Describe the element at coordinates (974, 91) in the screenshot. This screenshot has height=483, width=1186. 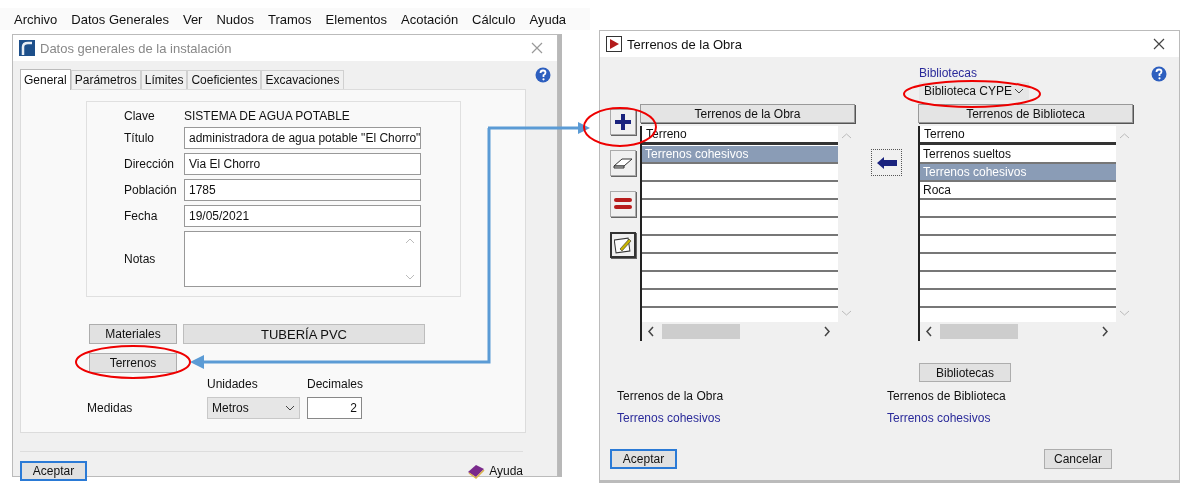
I see `library-dropdown: Biblioteca CYPE` at that location.